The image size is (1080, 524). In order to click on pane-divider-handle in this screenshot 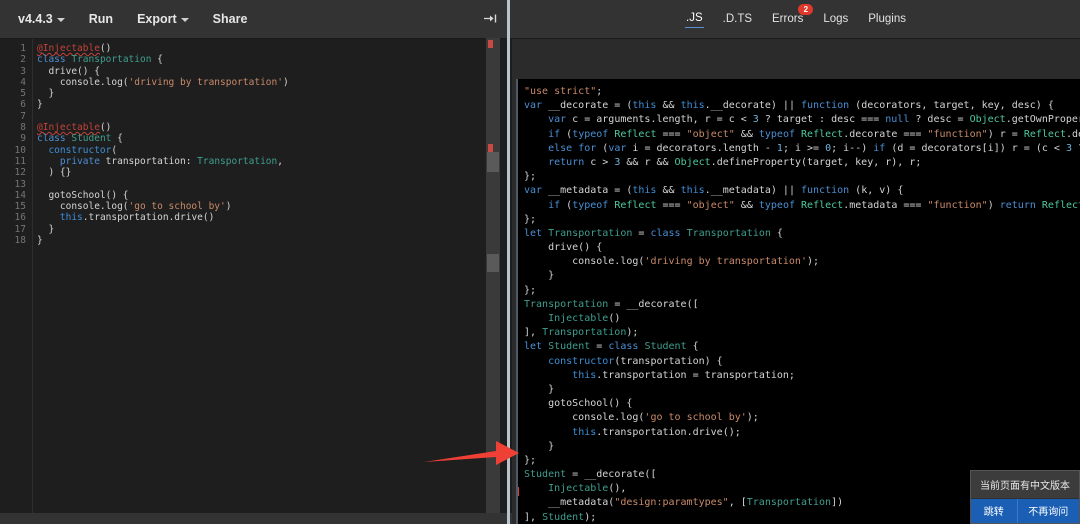, I will do `click(508, 262)`.